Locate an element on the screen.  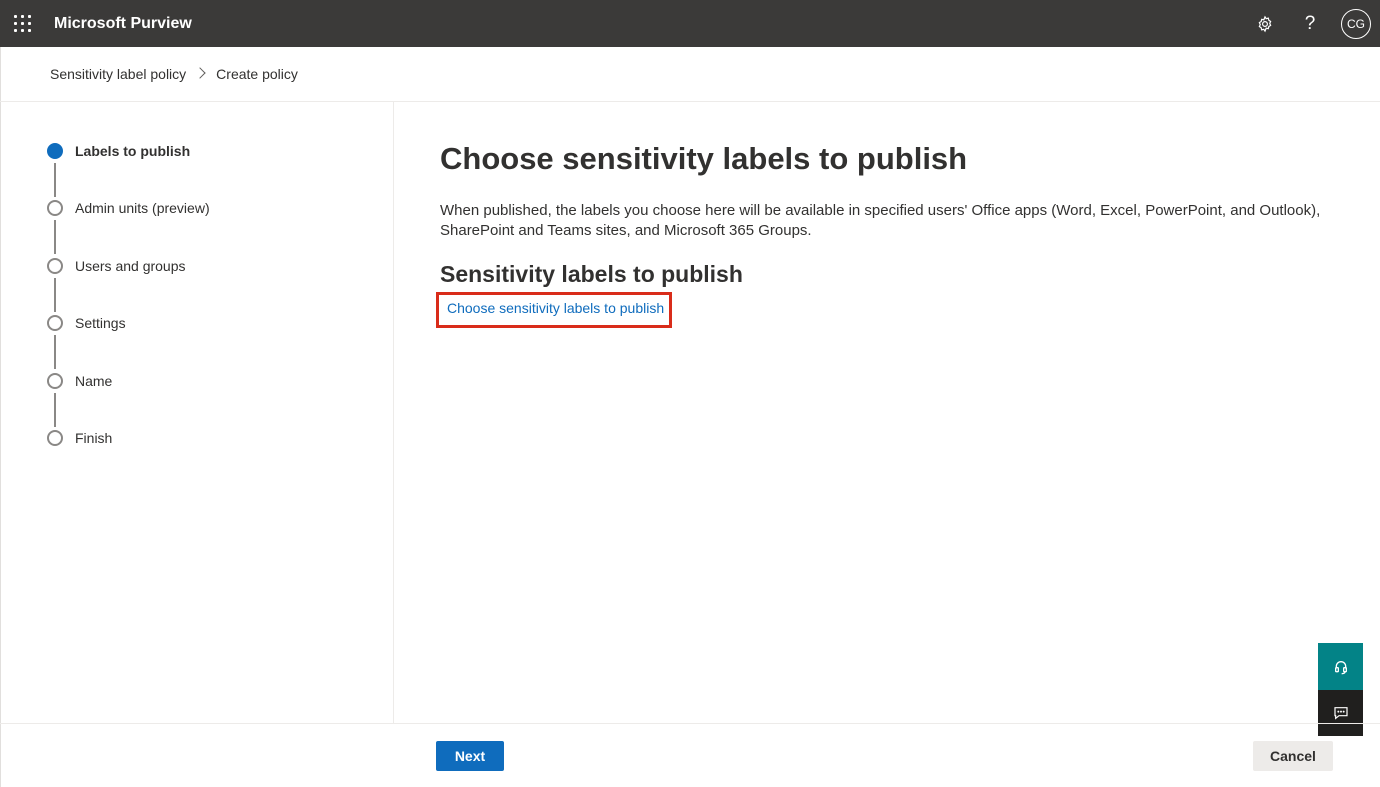
avatar: CG is located at coordinates (1356, 24).